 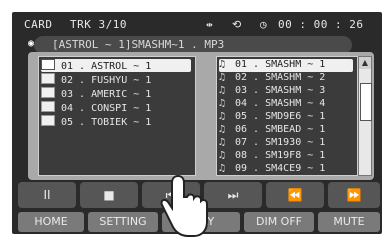 I want to click on stop-button: ■, so click(x=109, y=195).